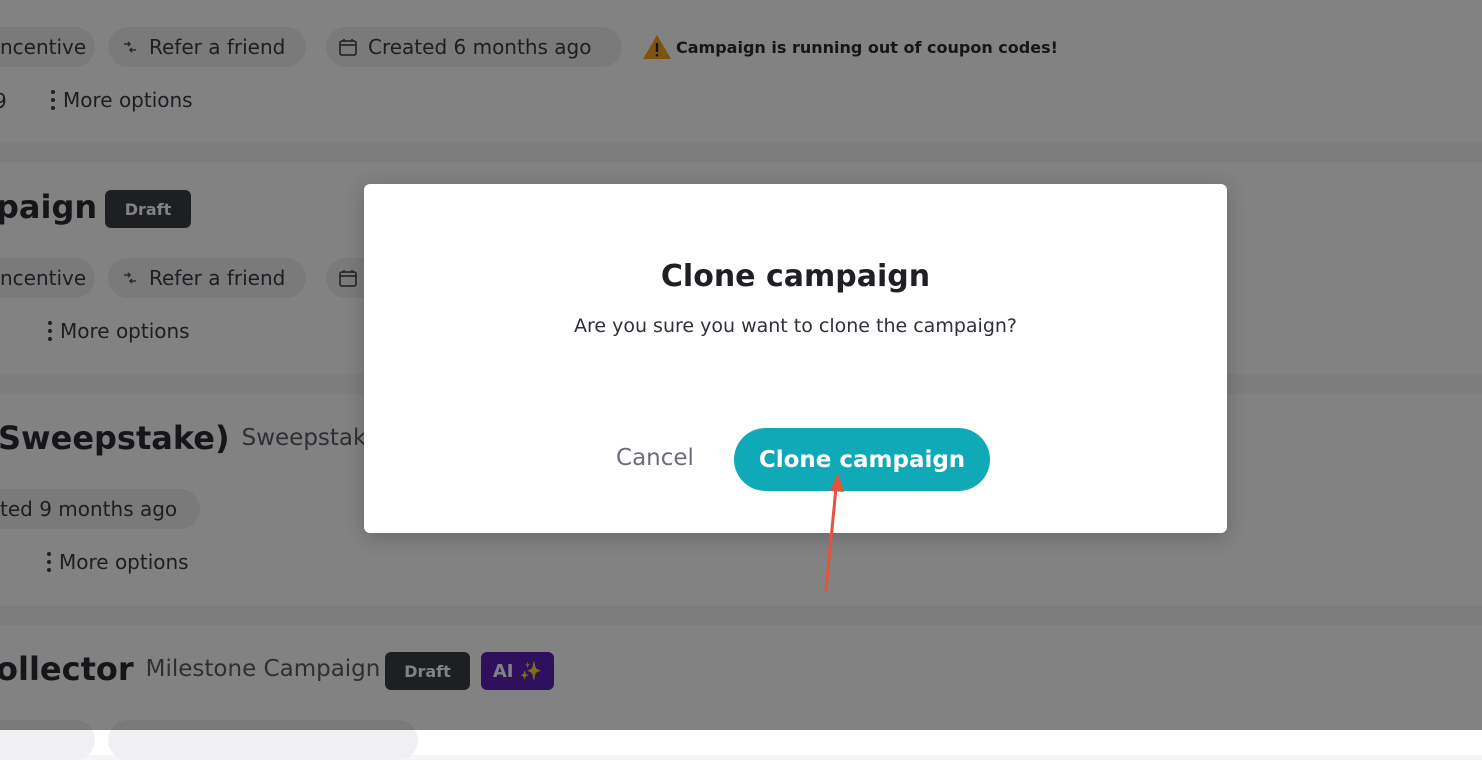  I want to click on dialog-title: Clone campaign, so click(795, 276).